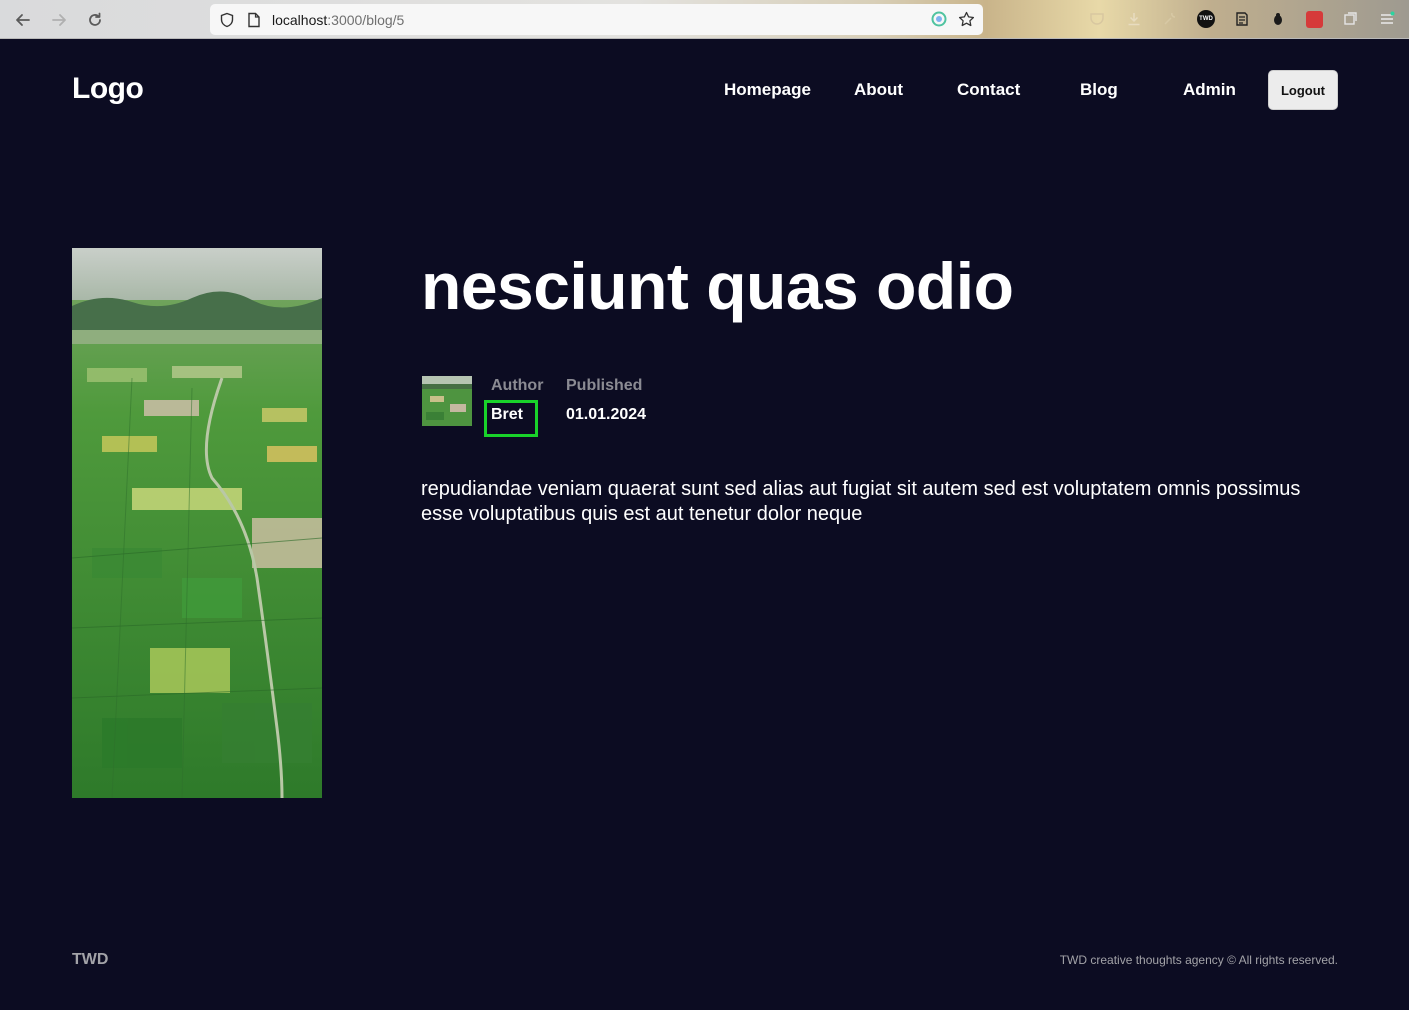  I want to click on forward-icon, so click(59, 20).